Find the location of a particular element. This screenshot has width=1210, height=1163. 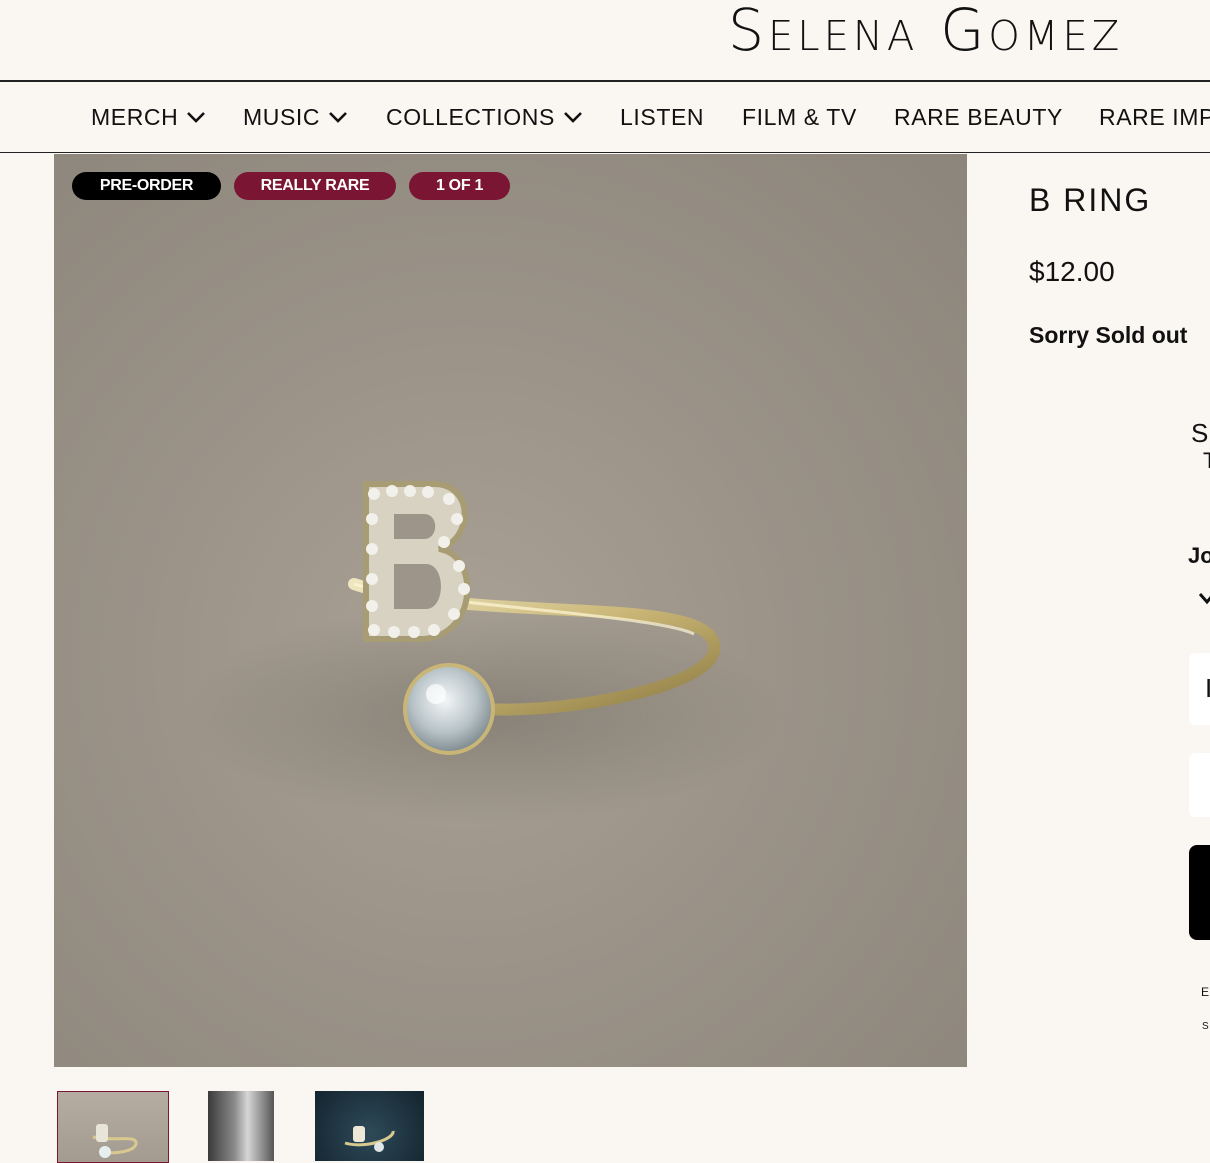

add-to-cart-button is located at coordinates (1199, 892).